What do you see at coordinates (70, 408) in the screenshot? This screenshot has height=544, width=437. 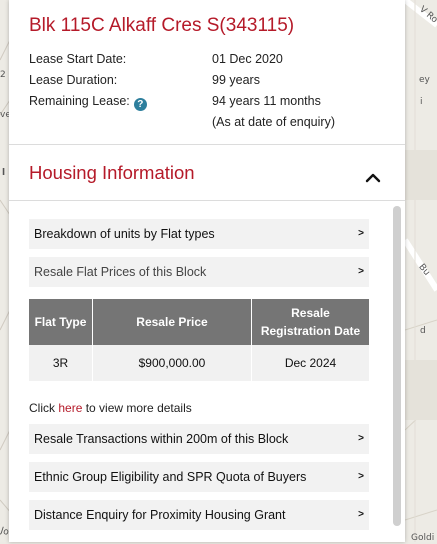 I see `more-details-link: here` at bounding box center [70, 408].